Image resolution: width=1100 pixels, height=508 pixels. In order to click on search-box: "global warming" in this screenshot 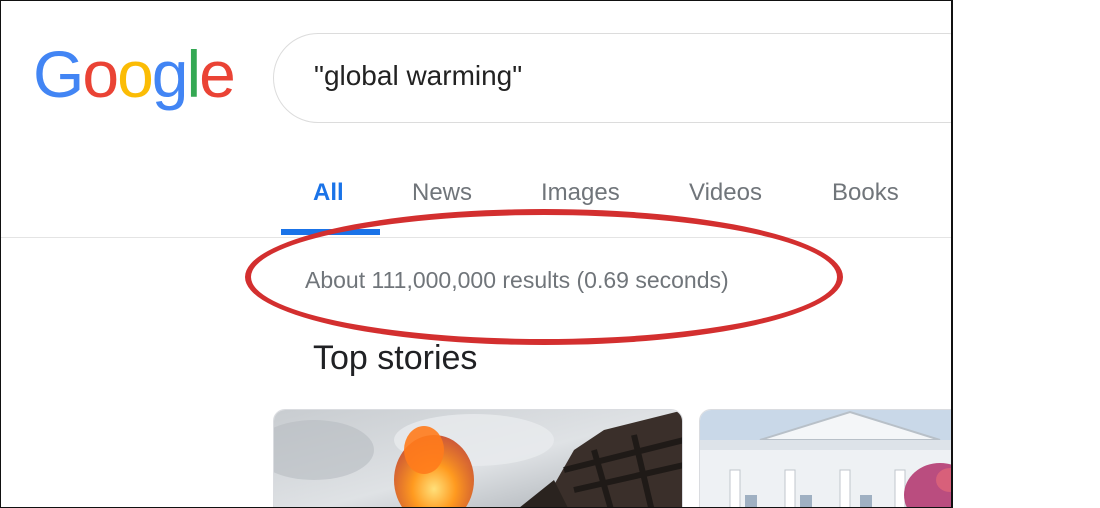, I will do `click(612, 78)`.